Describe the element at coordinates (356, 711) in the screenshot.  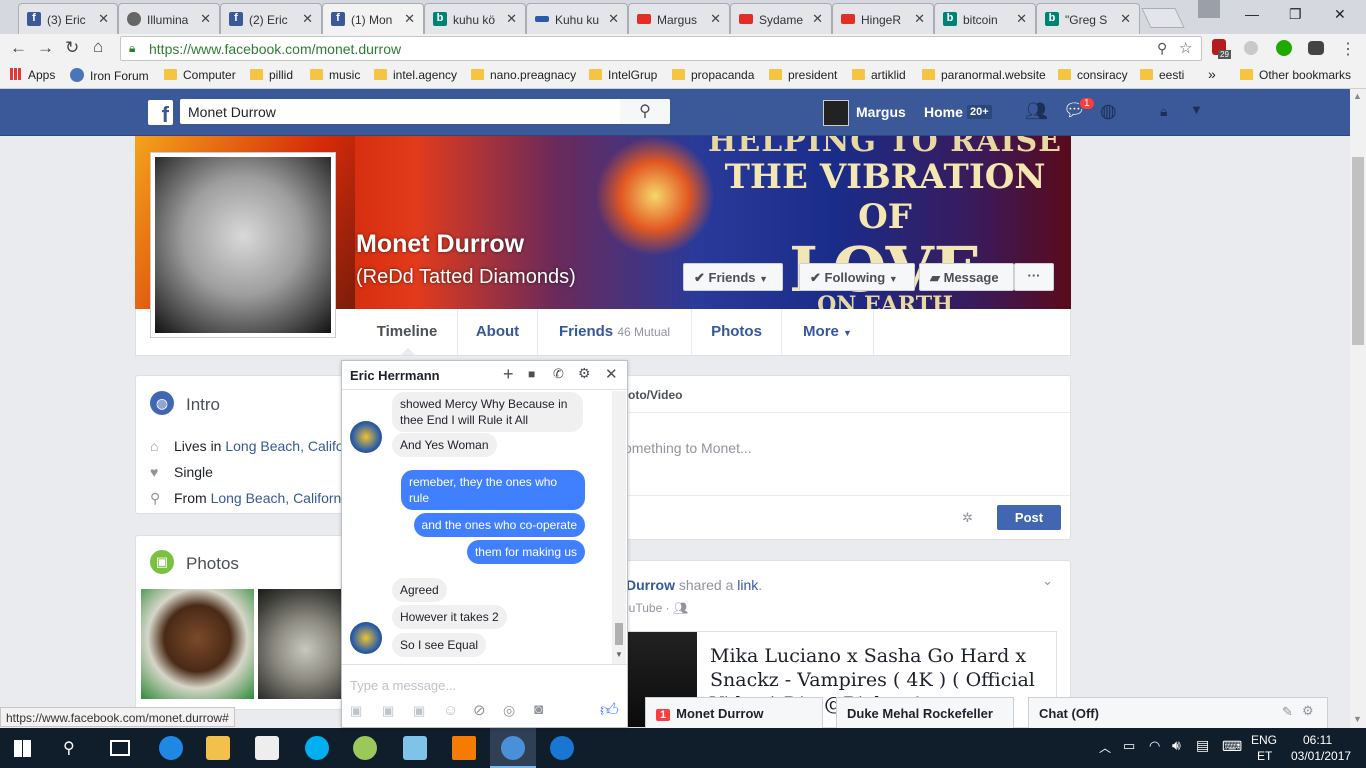
I see `sticker-icon: ▣` at that location.